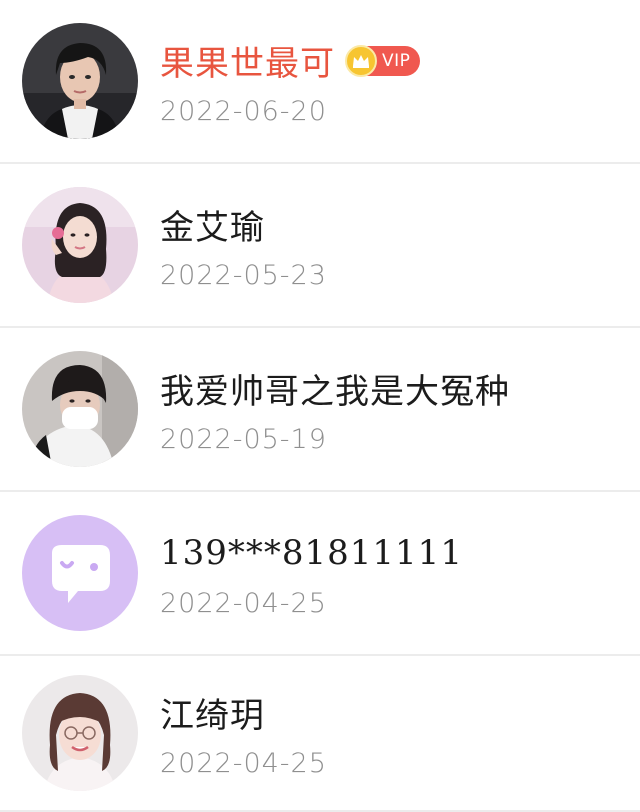 This screenshot has height=812, width=640. What do you see at coordinates (243, 111) in the screenshot?
I see `date-text: 2022-06-20` at bounding box center [243, 111].